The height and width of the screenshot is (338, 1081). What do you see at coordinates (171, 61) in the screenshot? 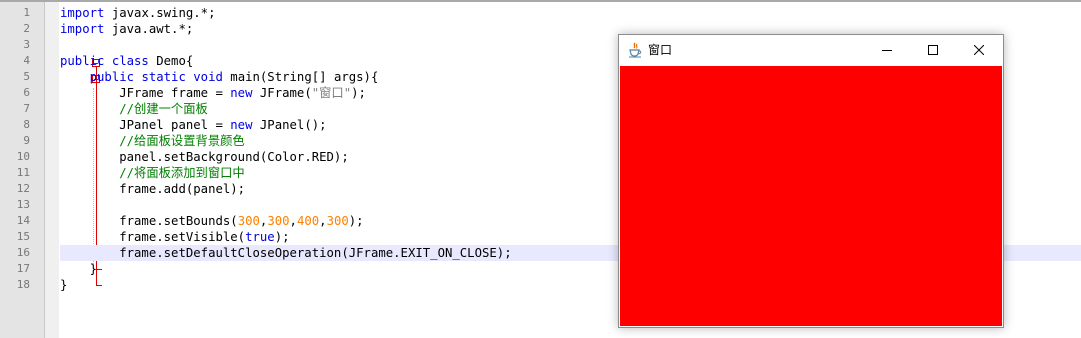
I see `code-token: Demo{` at bounding box center [171, 61].